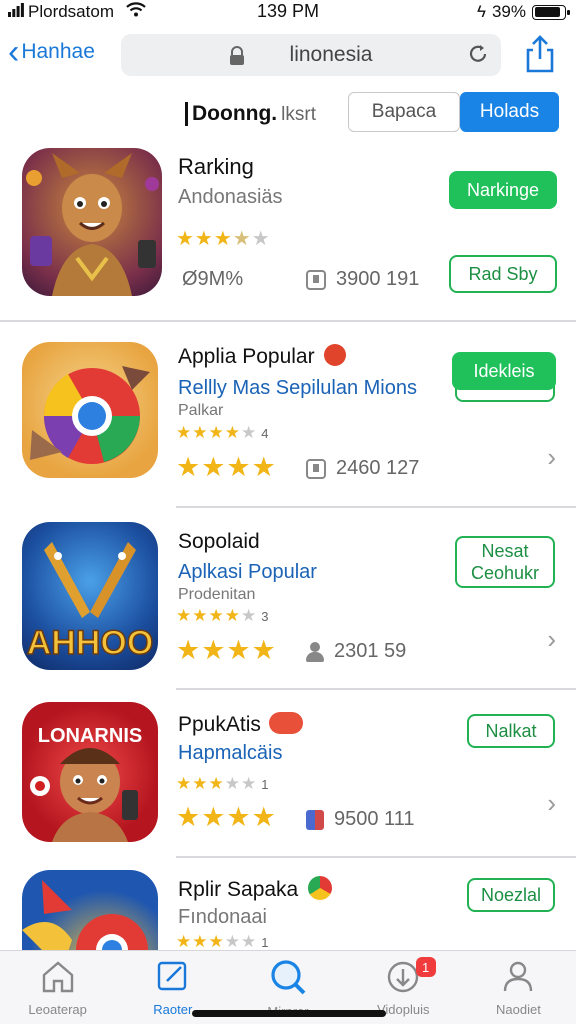  What do you see at coordinates (288, 979) in the screenshot?
I see `search-icon` at bounding box center [288, 979].